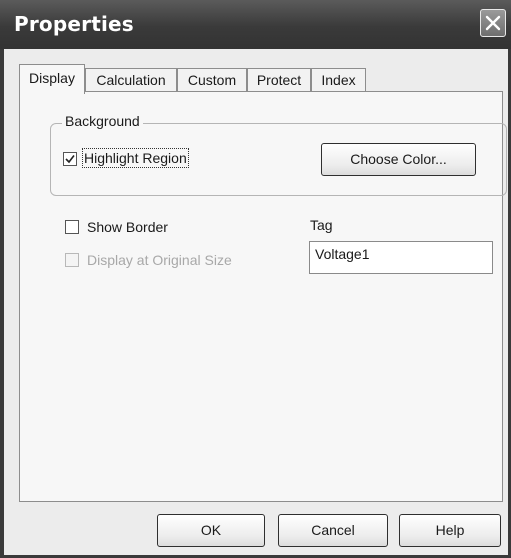 The image size is (511, 558). Describe the element at coordinates (127, 227) in the screenshot. I see `show-border-label: Show Border` at that location.